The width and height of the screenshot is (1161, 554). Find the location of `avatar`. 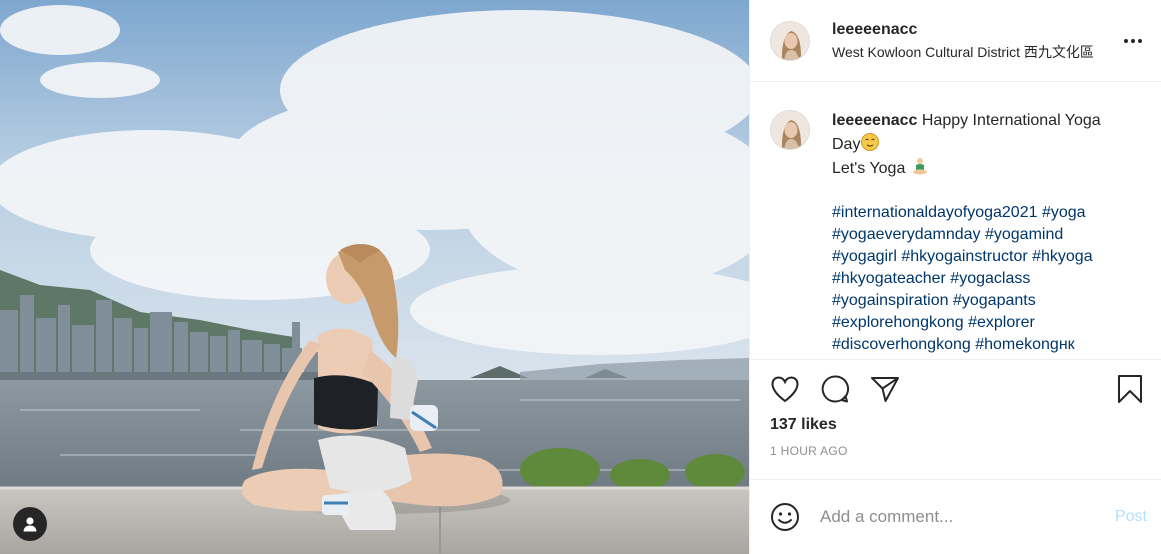

avatar is located at coordinates (790, 40).